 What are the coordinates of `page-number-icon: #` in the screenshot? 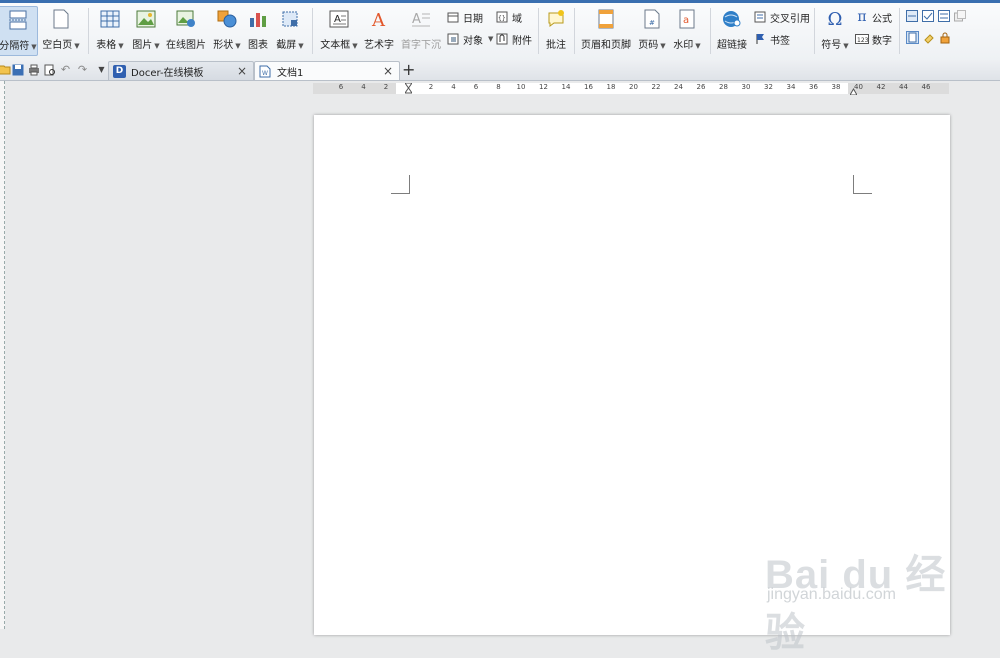 It's located at (652, 19).